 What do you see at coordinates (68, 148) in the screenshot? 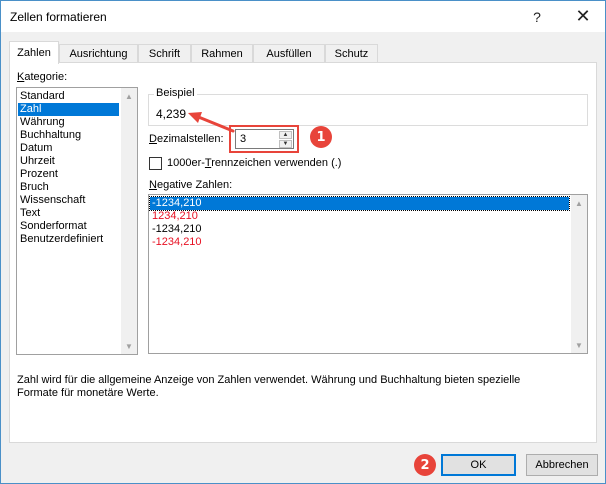
I see `category-item-datum: Datum` at bounding box center [68, 148].